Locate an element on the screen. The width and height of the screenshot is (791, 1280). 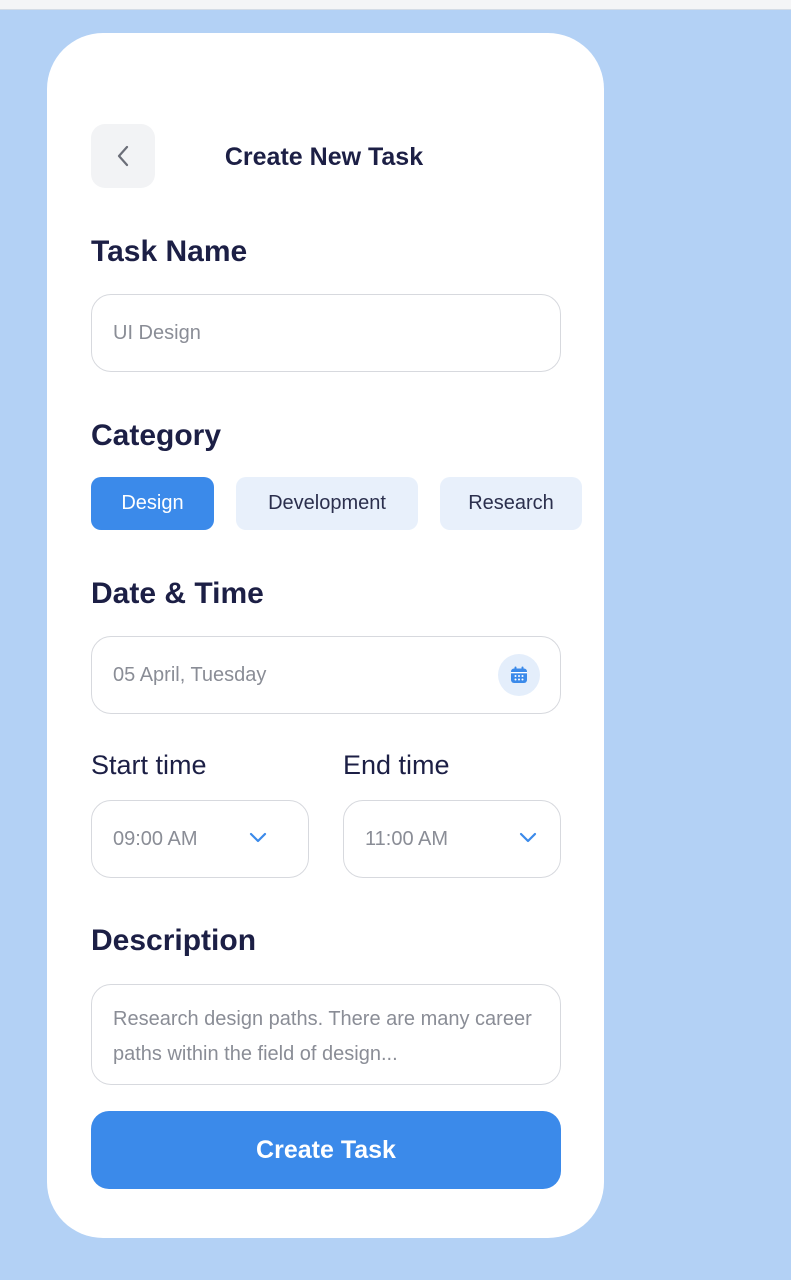
page-title: Create New Task is located at coordinates (324, 157).